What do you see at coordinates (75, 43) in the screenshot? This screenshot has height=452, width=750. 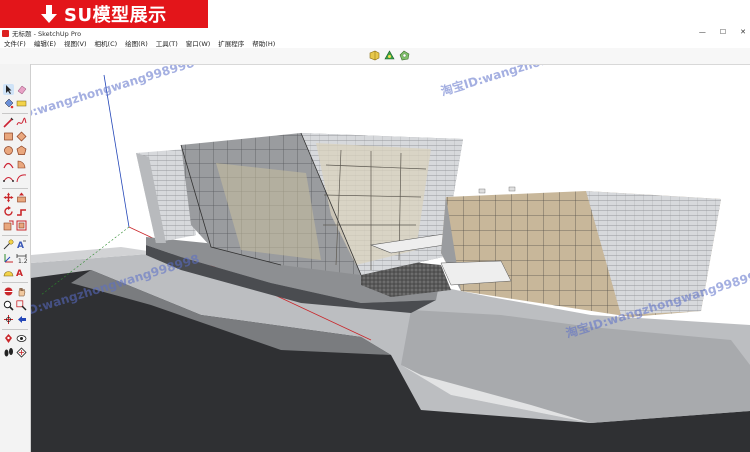 I see `menu-view: 视图(V)` at bounding box center [75, 43].